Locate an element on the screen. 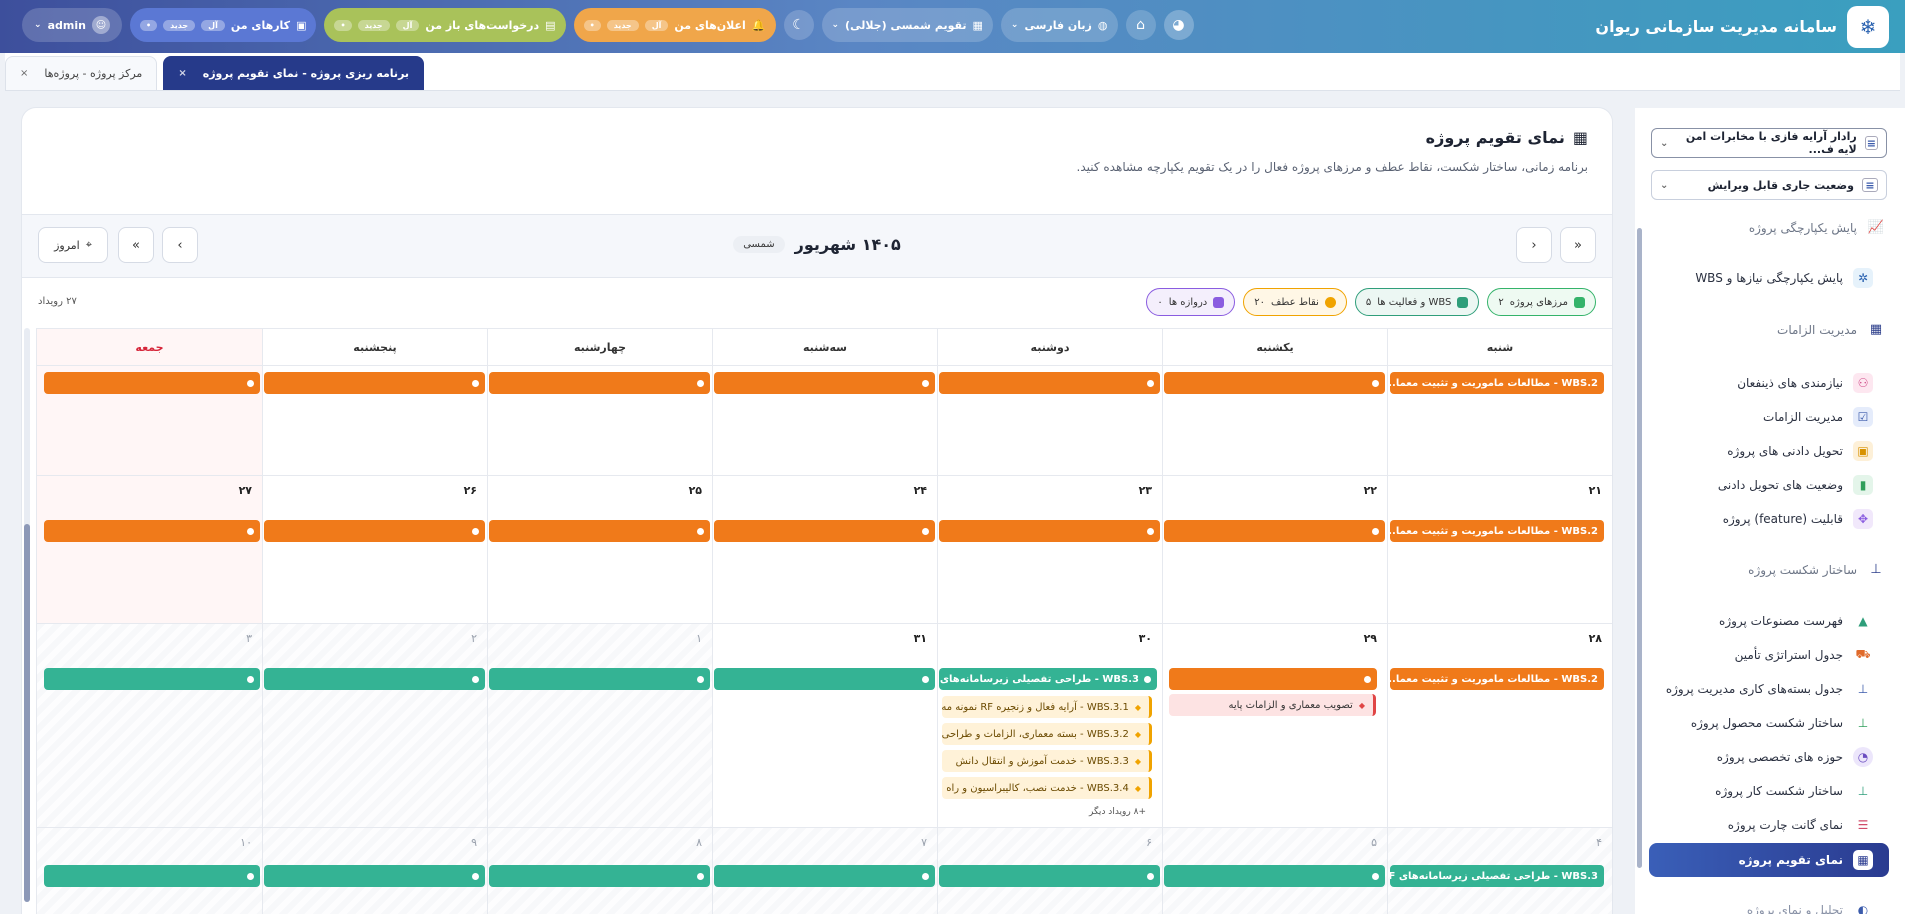 The height and width of the screenshot is (914, 1905). sidebar-item-deliverables: ▣ تحویل دادنی های پروژه is located at coordinates (1763, 451).